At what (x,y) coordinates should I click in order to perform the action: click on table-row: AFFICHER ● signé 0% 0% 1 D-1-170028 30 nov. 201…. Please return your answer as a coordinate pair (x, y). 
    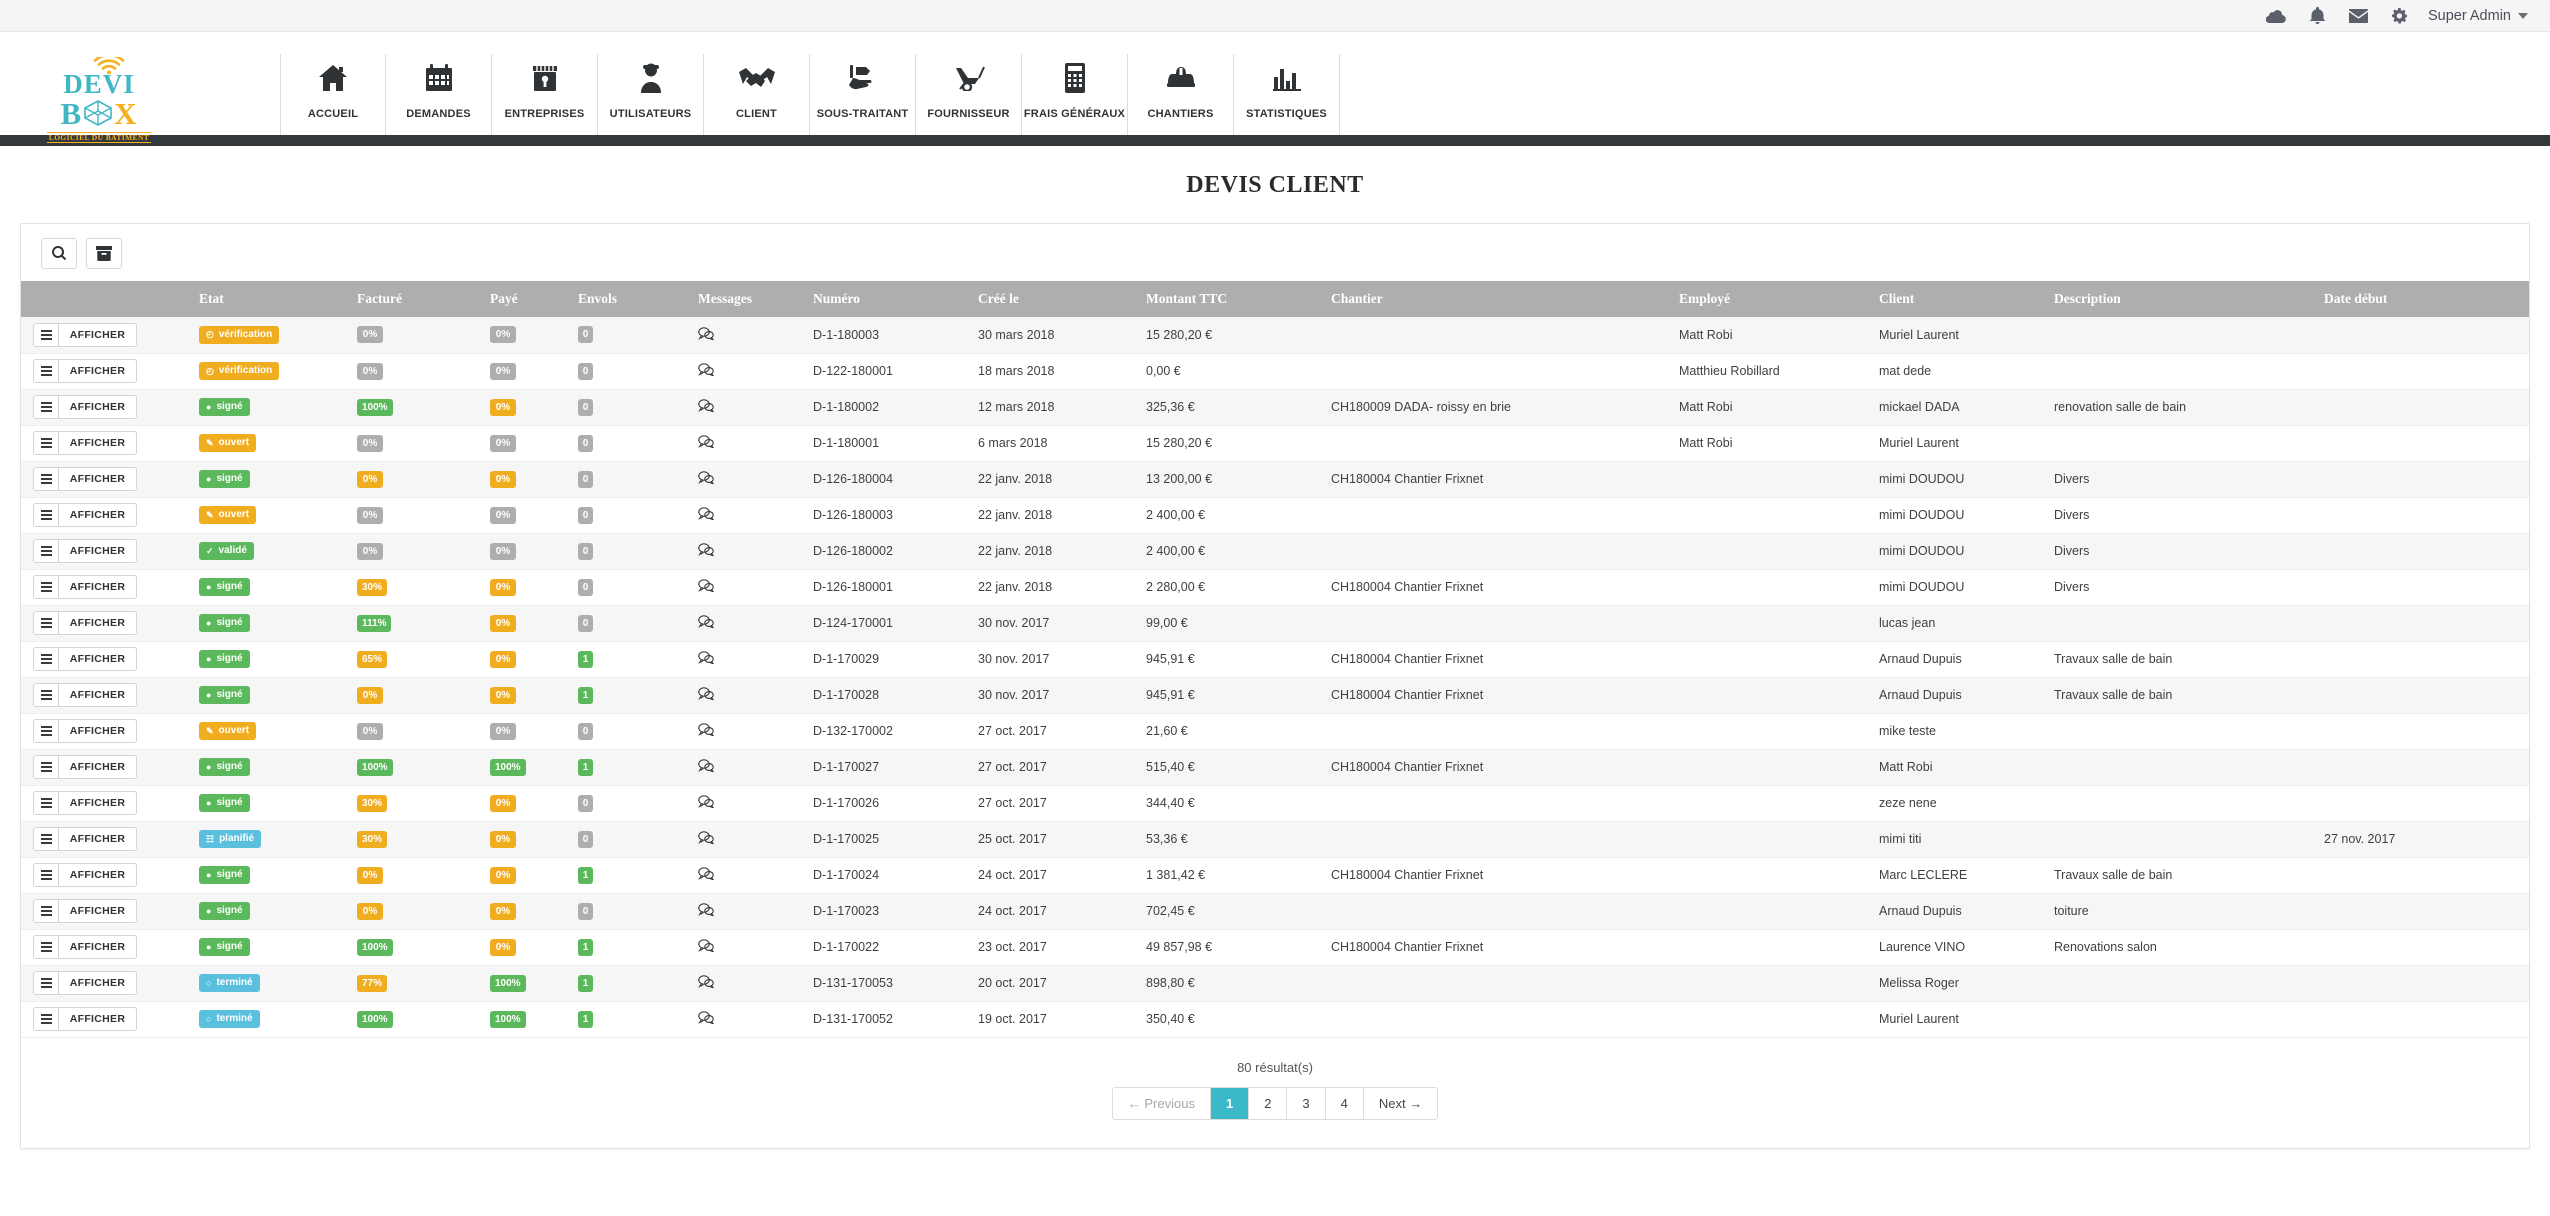
    Looking at the image, I should click on (1275, 695).